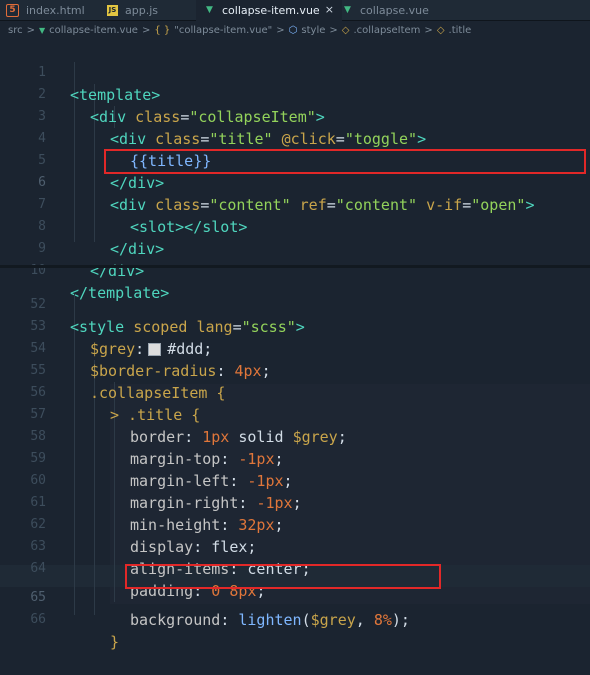  What do you see at coordinates (295, 248) in the screenshot?
I see `code-line: 9 </div>` at bounding box center [295, 248].